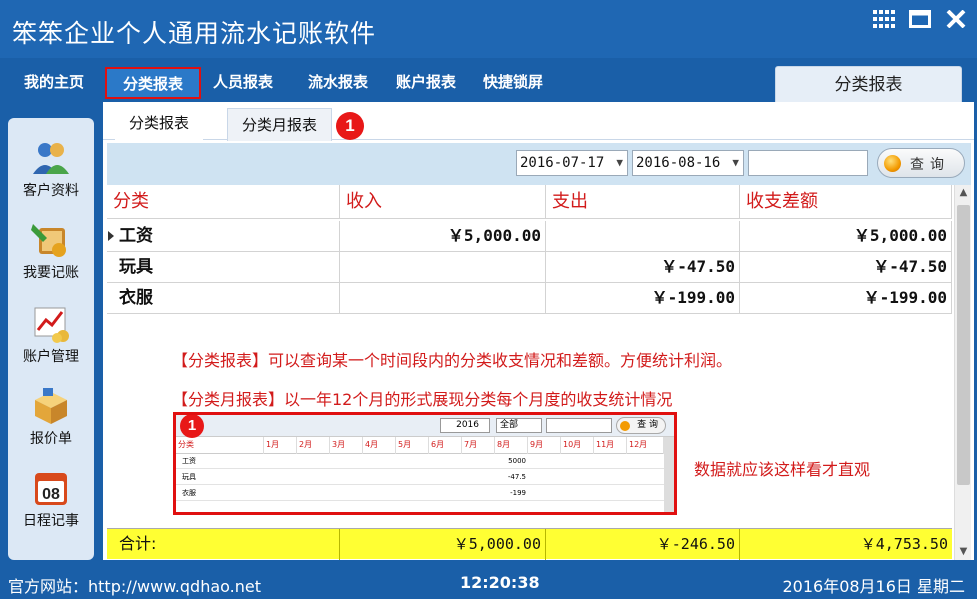  Describe the element at coordinates (220, 445) in the screenshot. I see `preview-col: 分类` at that location.